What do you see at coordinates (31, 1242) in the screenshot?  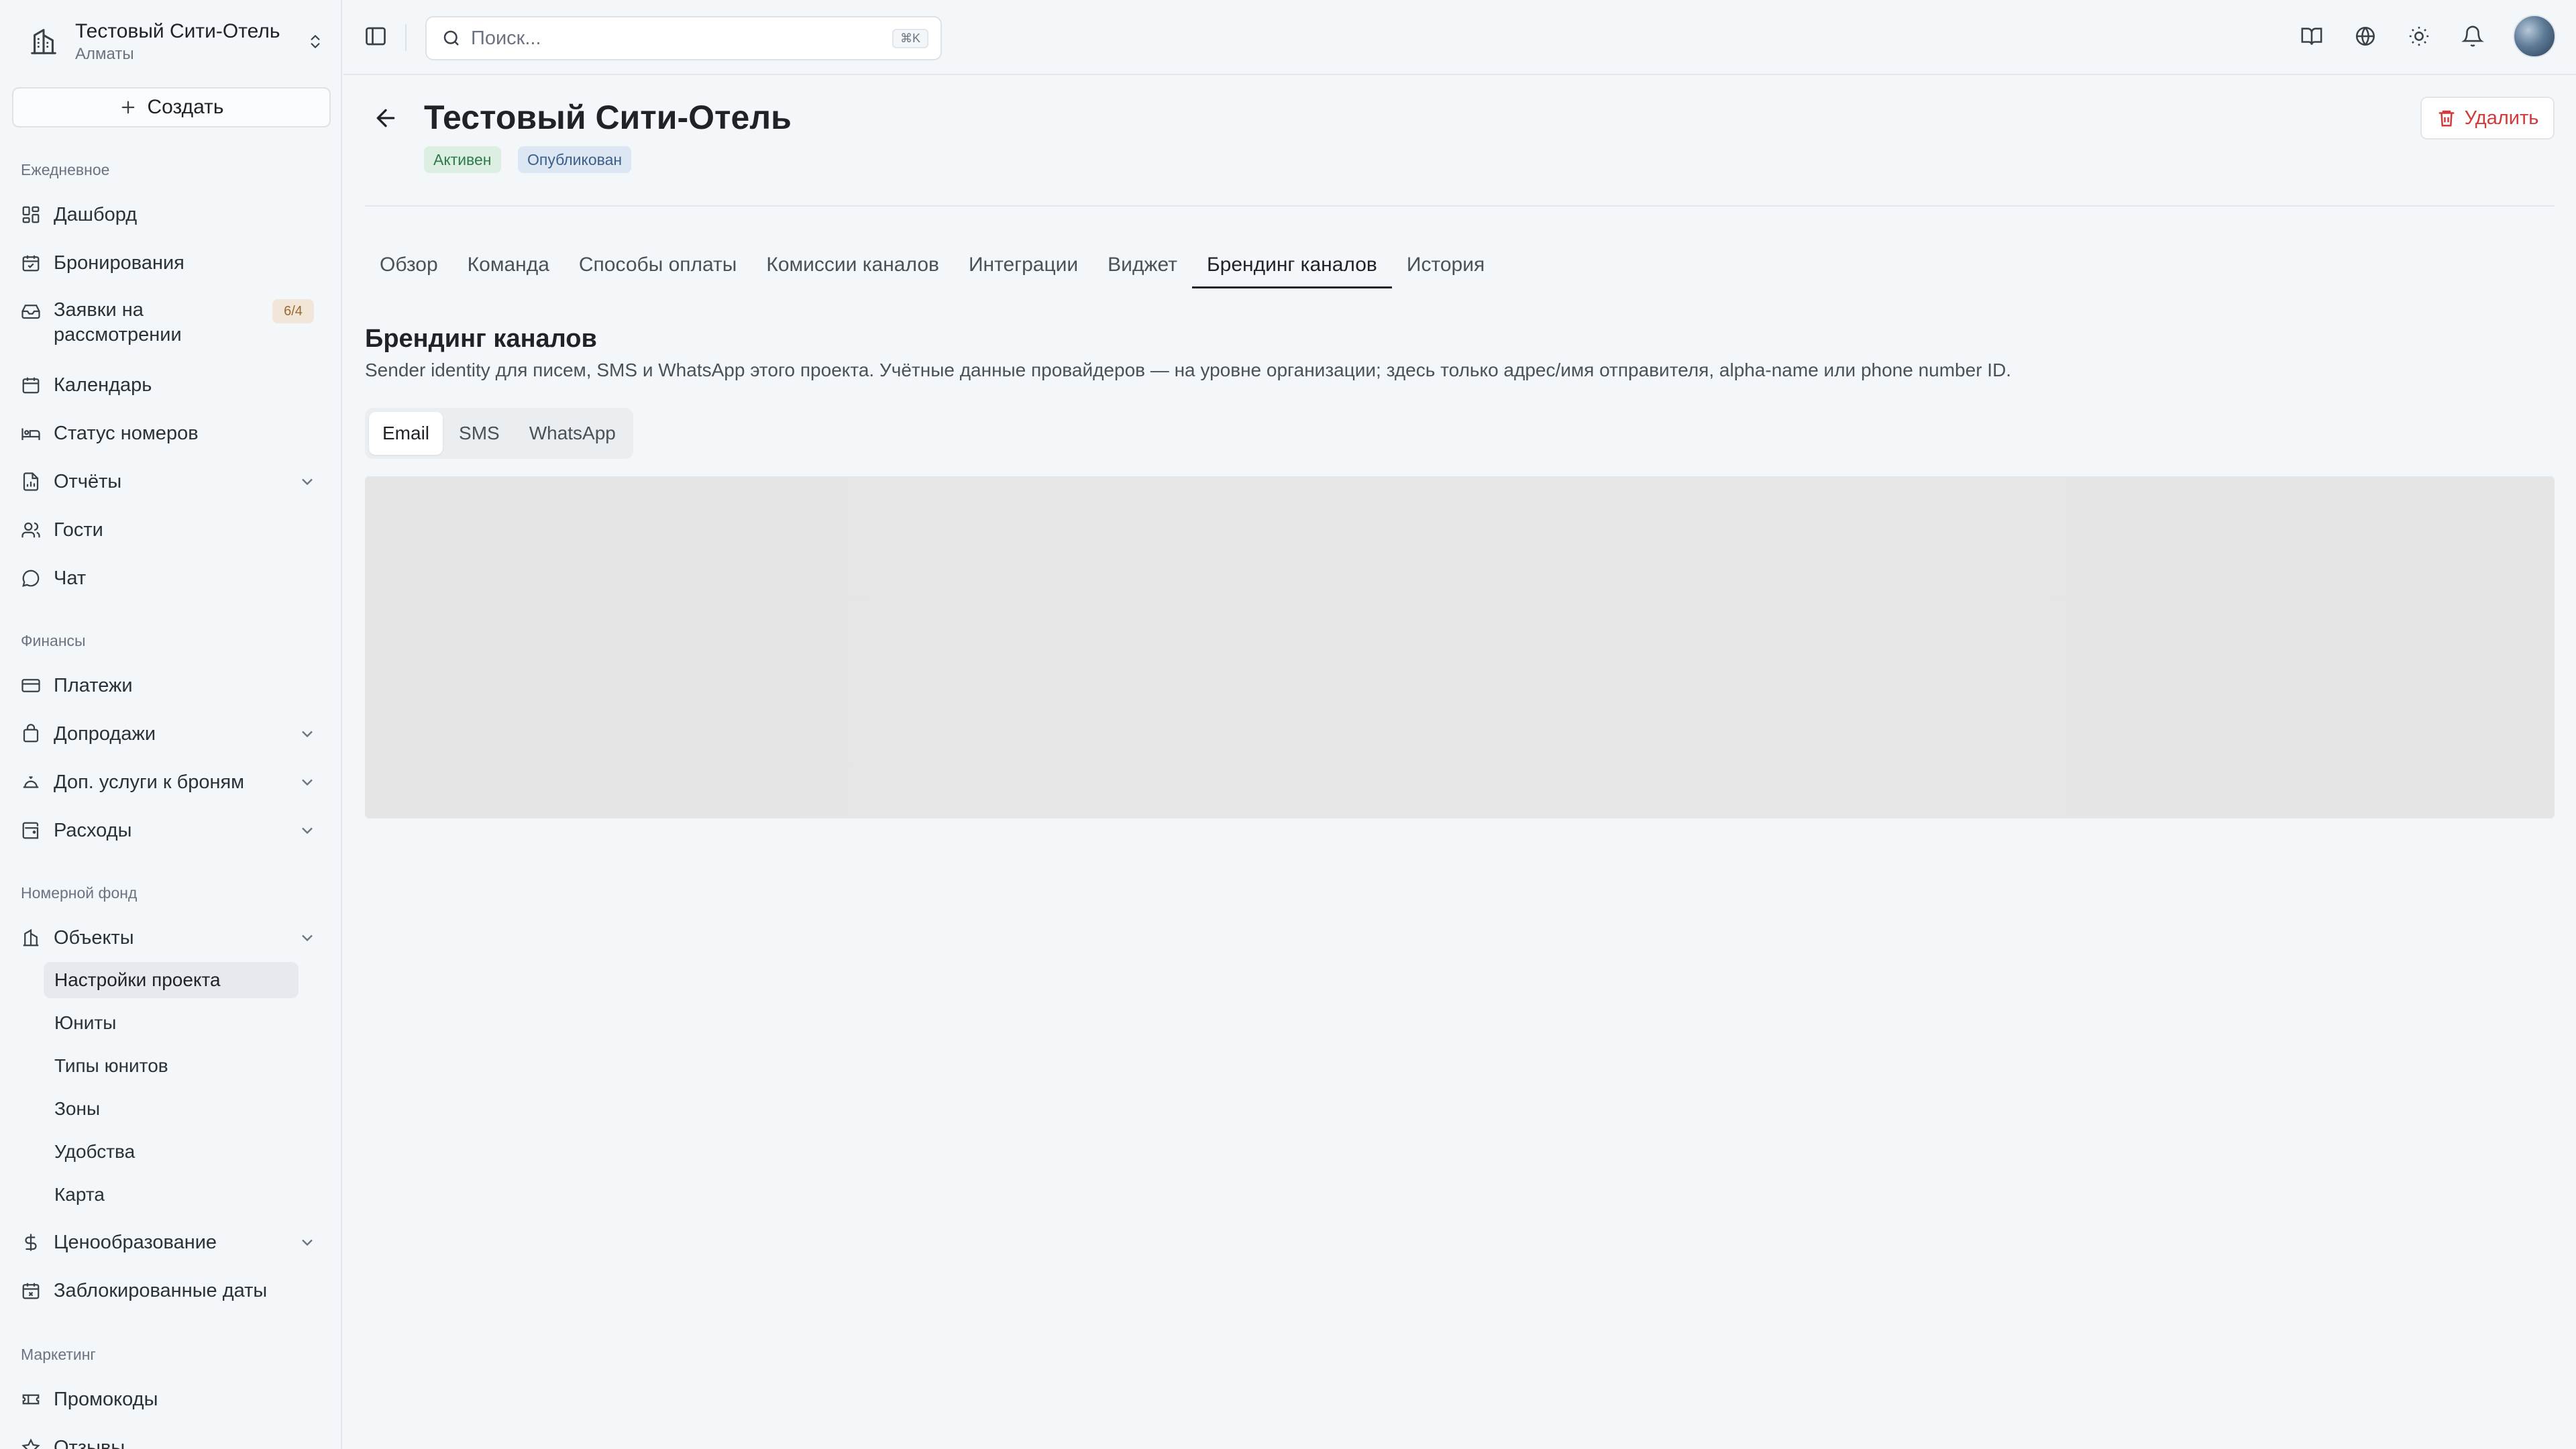 I see `dollar-icon` at bounding box center [31, 1242].